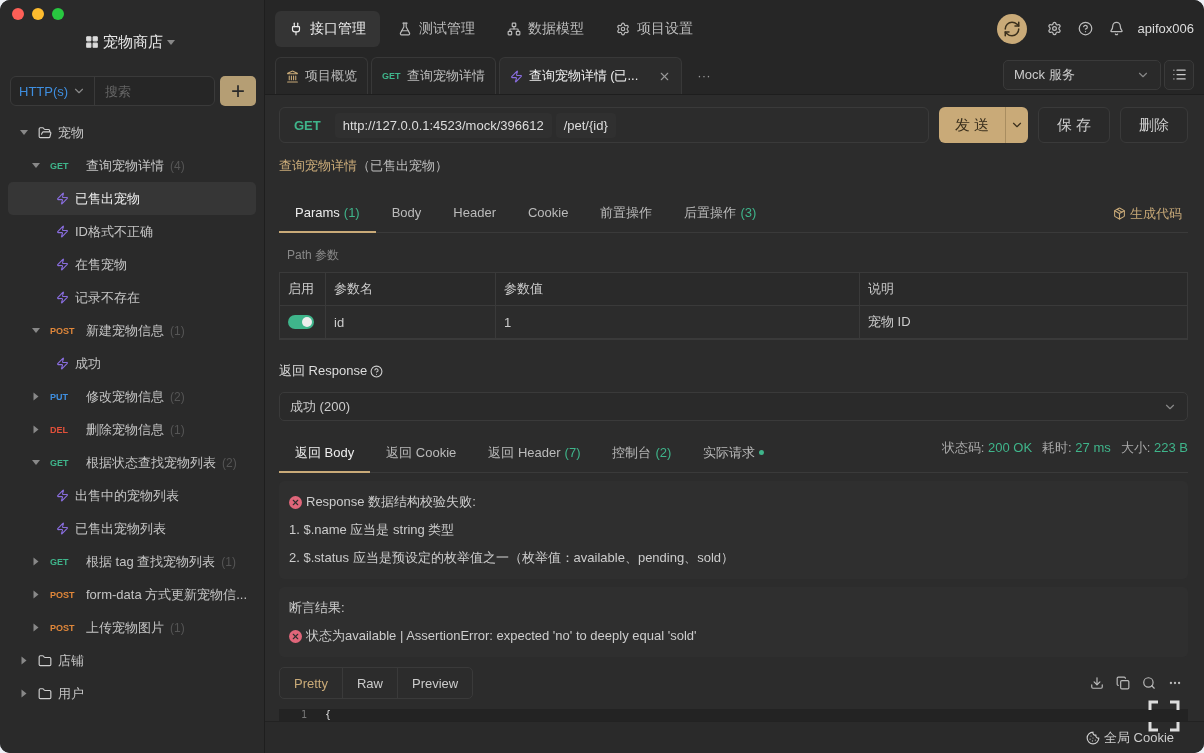  I want to click on document-tab: 项目概览, so click(321, 75).